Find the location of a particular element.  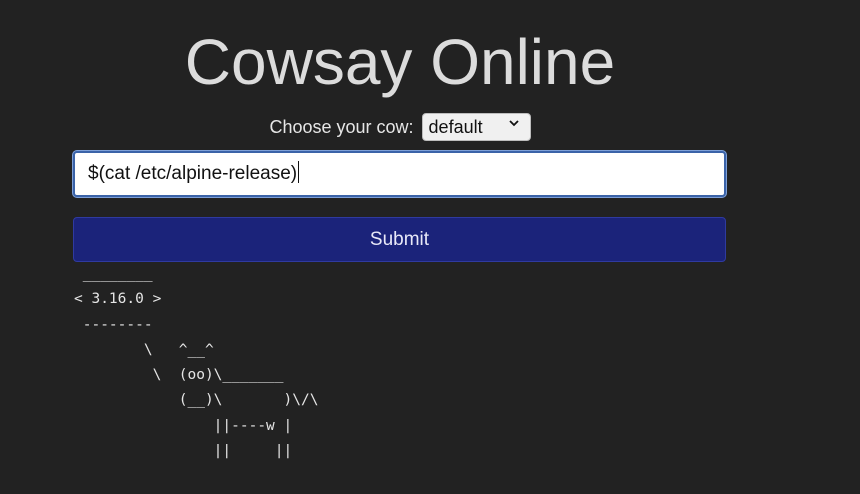

submit-button: Submit is located at coordinates (399, 239).